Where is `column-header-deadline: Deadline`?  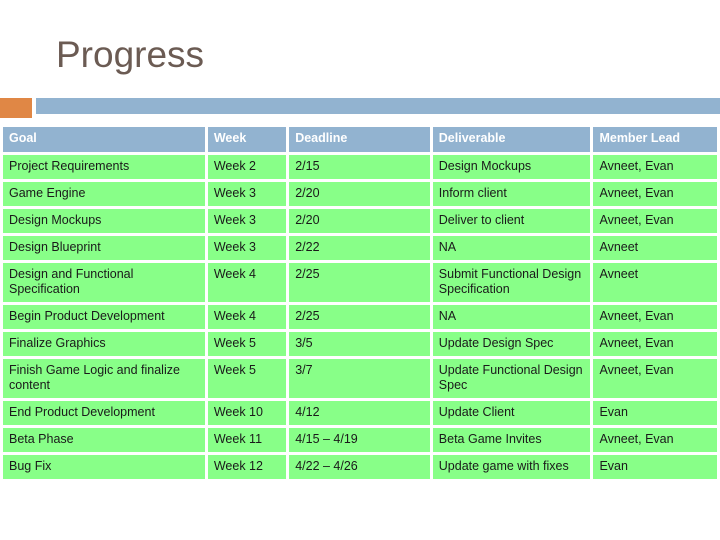
column-header-deadline: Deadline is located at coordinates (359, 139).